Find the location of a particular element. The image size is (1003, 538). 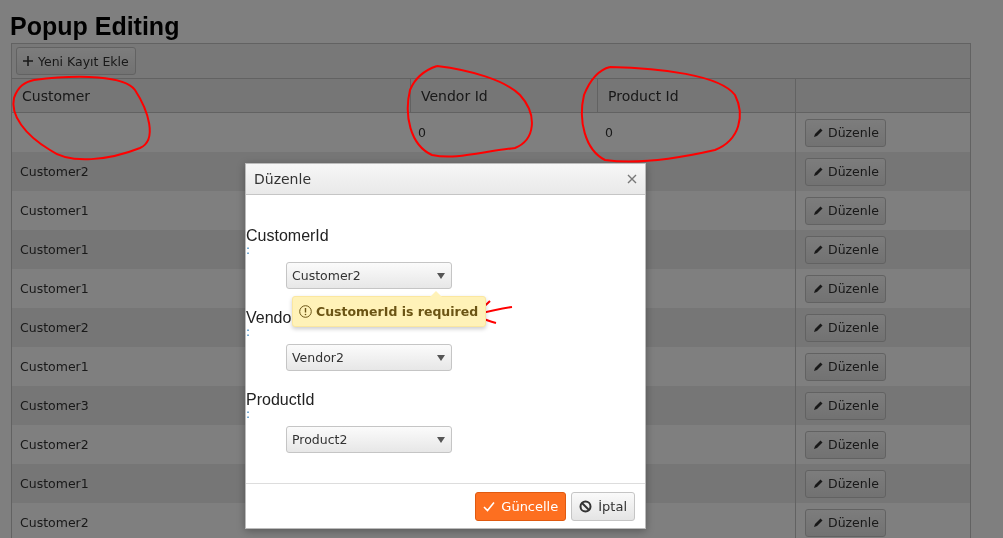

close-icon is located at coordinates (632, 179).